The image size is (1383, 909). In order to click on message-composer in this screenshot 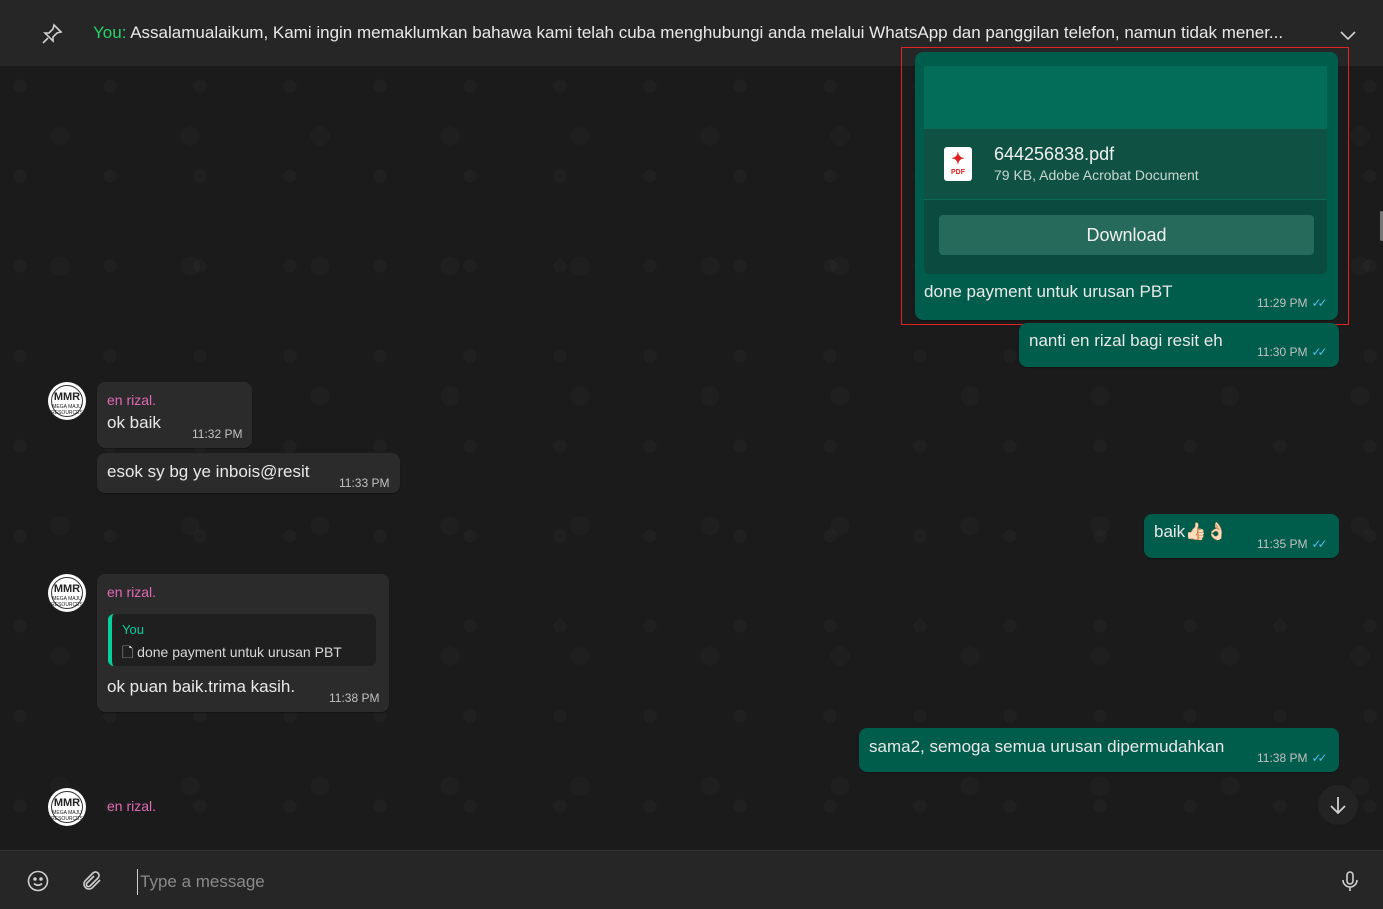, I will do `click(691, 879)`.